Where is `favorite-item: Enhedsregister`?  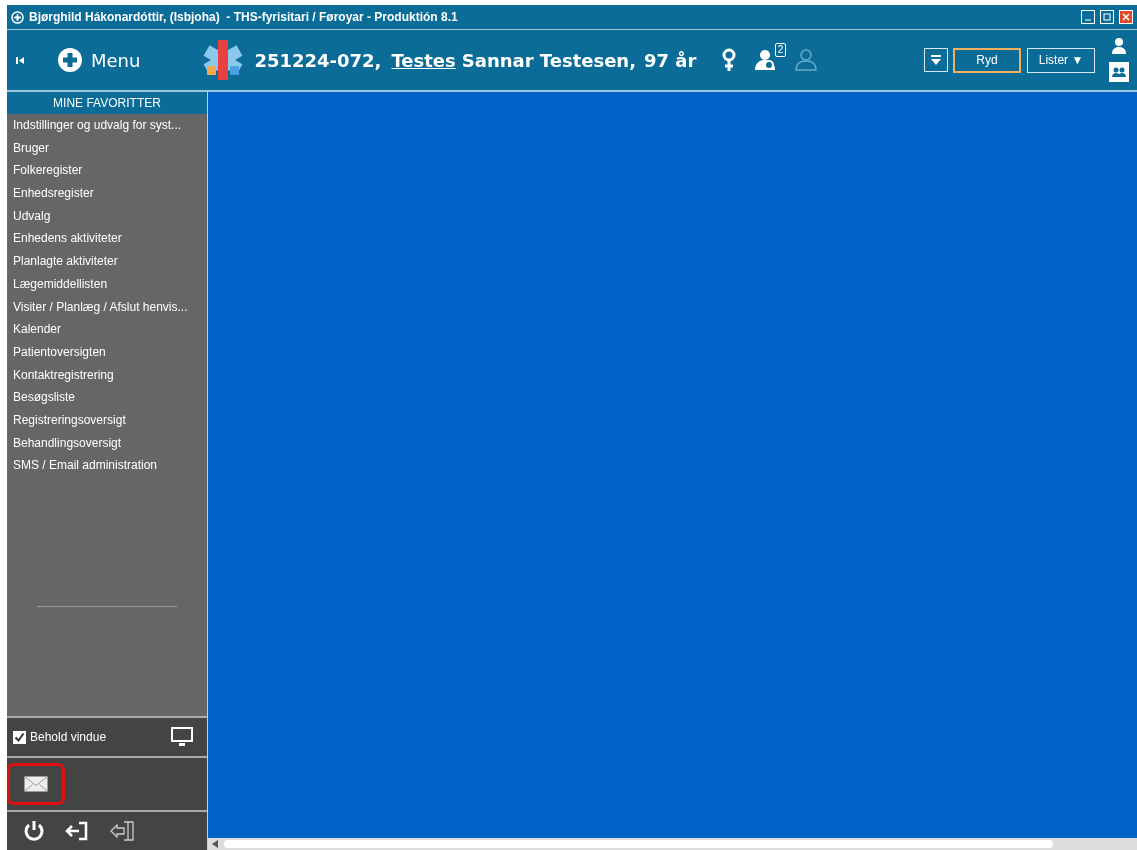
favorite-item: Enhedsregister is located at coordinates (107, 193).